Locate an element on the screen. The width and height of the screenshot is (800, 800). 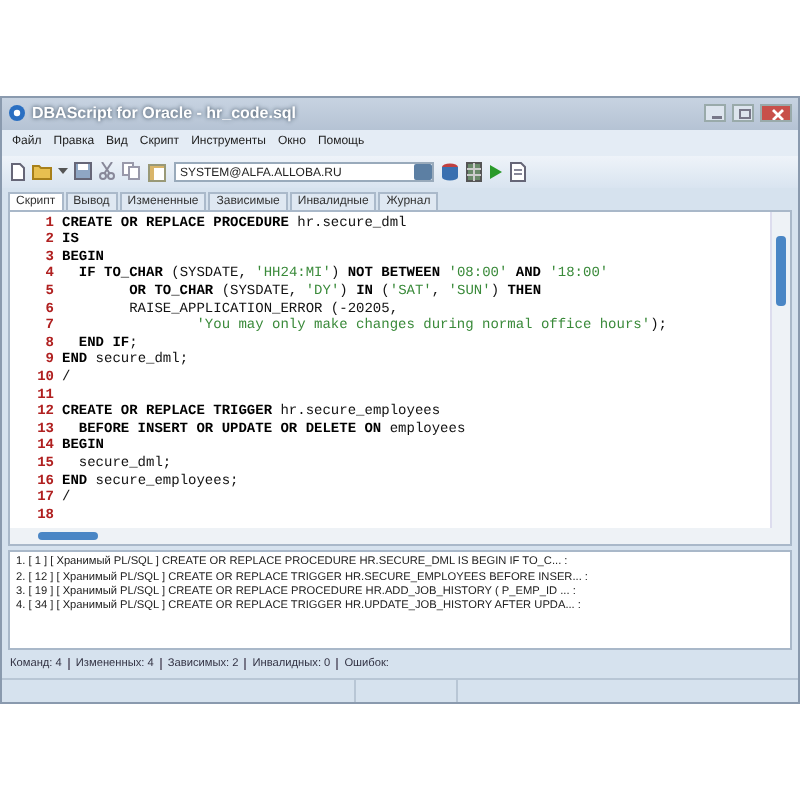
close-icon is located at coordinates (776, 113).